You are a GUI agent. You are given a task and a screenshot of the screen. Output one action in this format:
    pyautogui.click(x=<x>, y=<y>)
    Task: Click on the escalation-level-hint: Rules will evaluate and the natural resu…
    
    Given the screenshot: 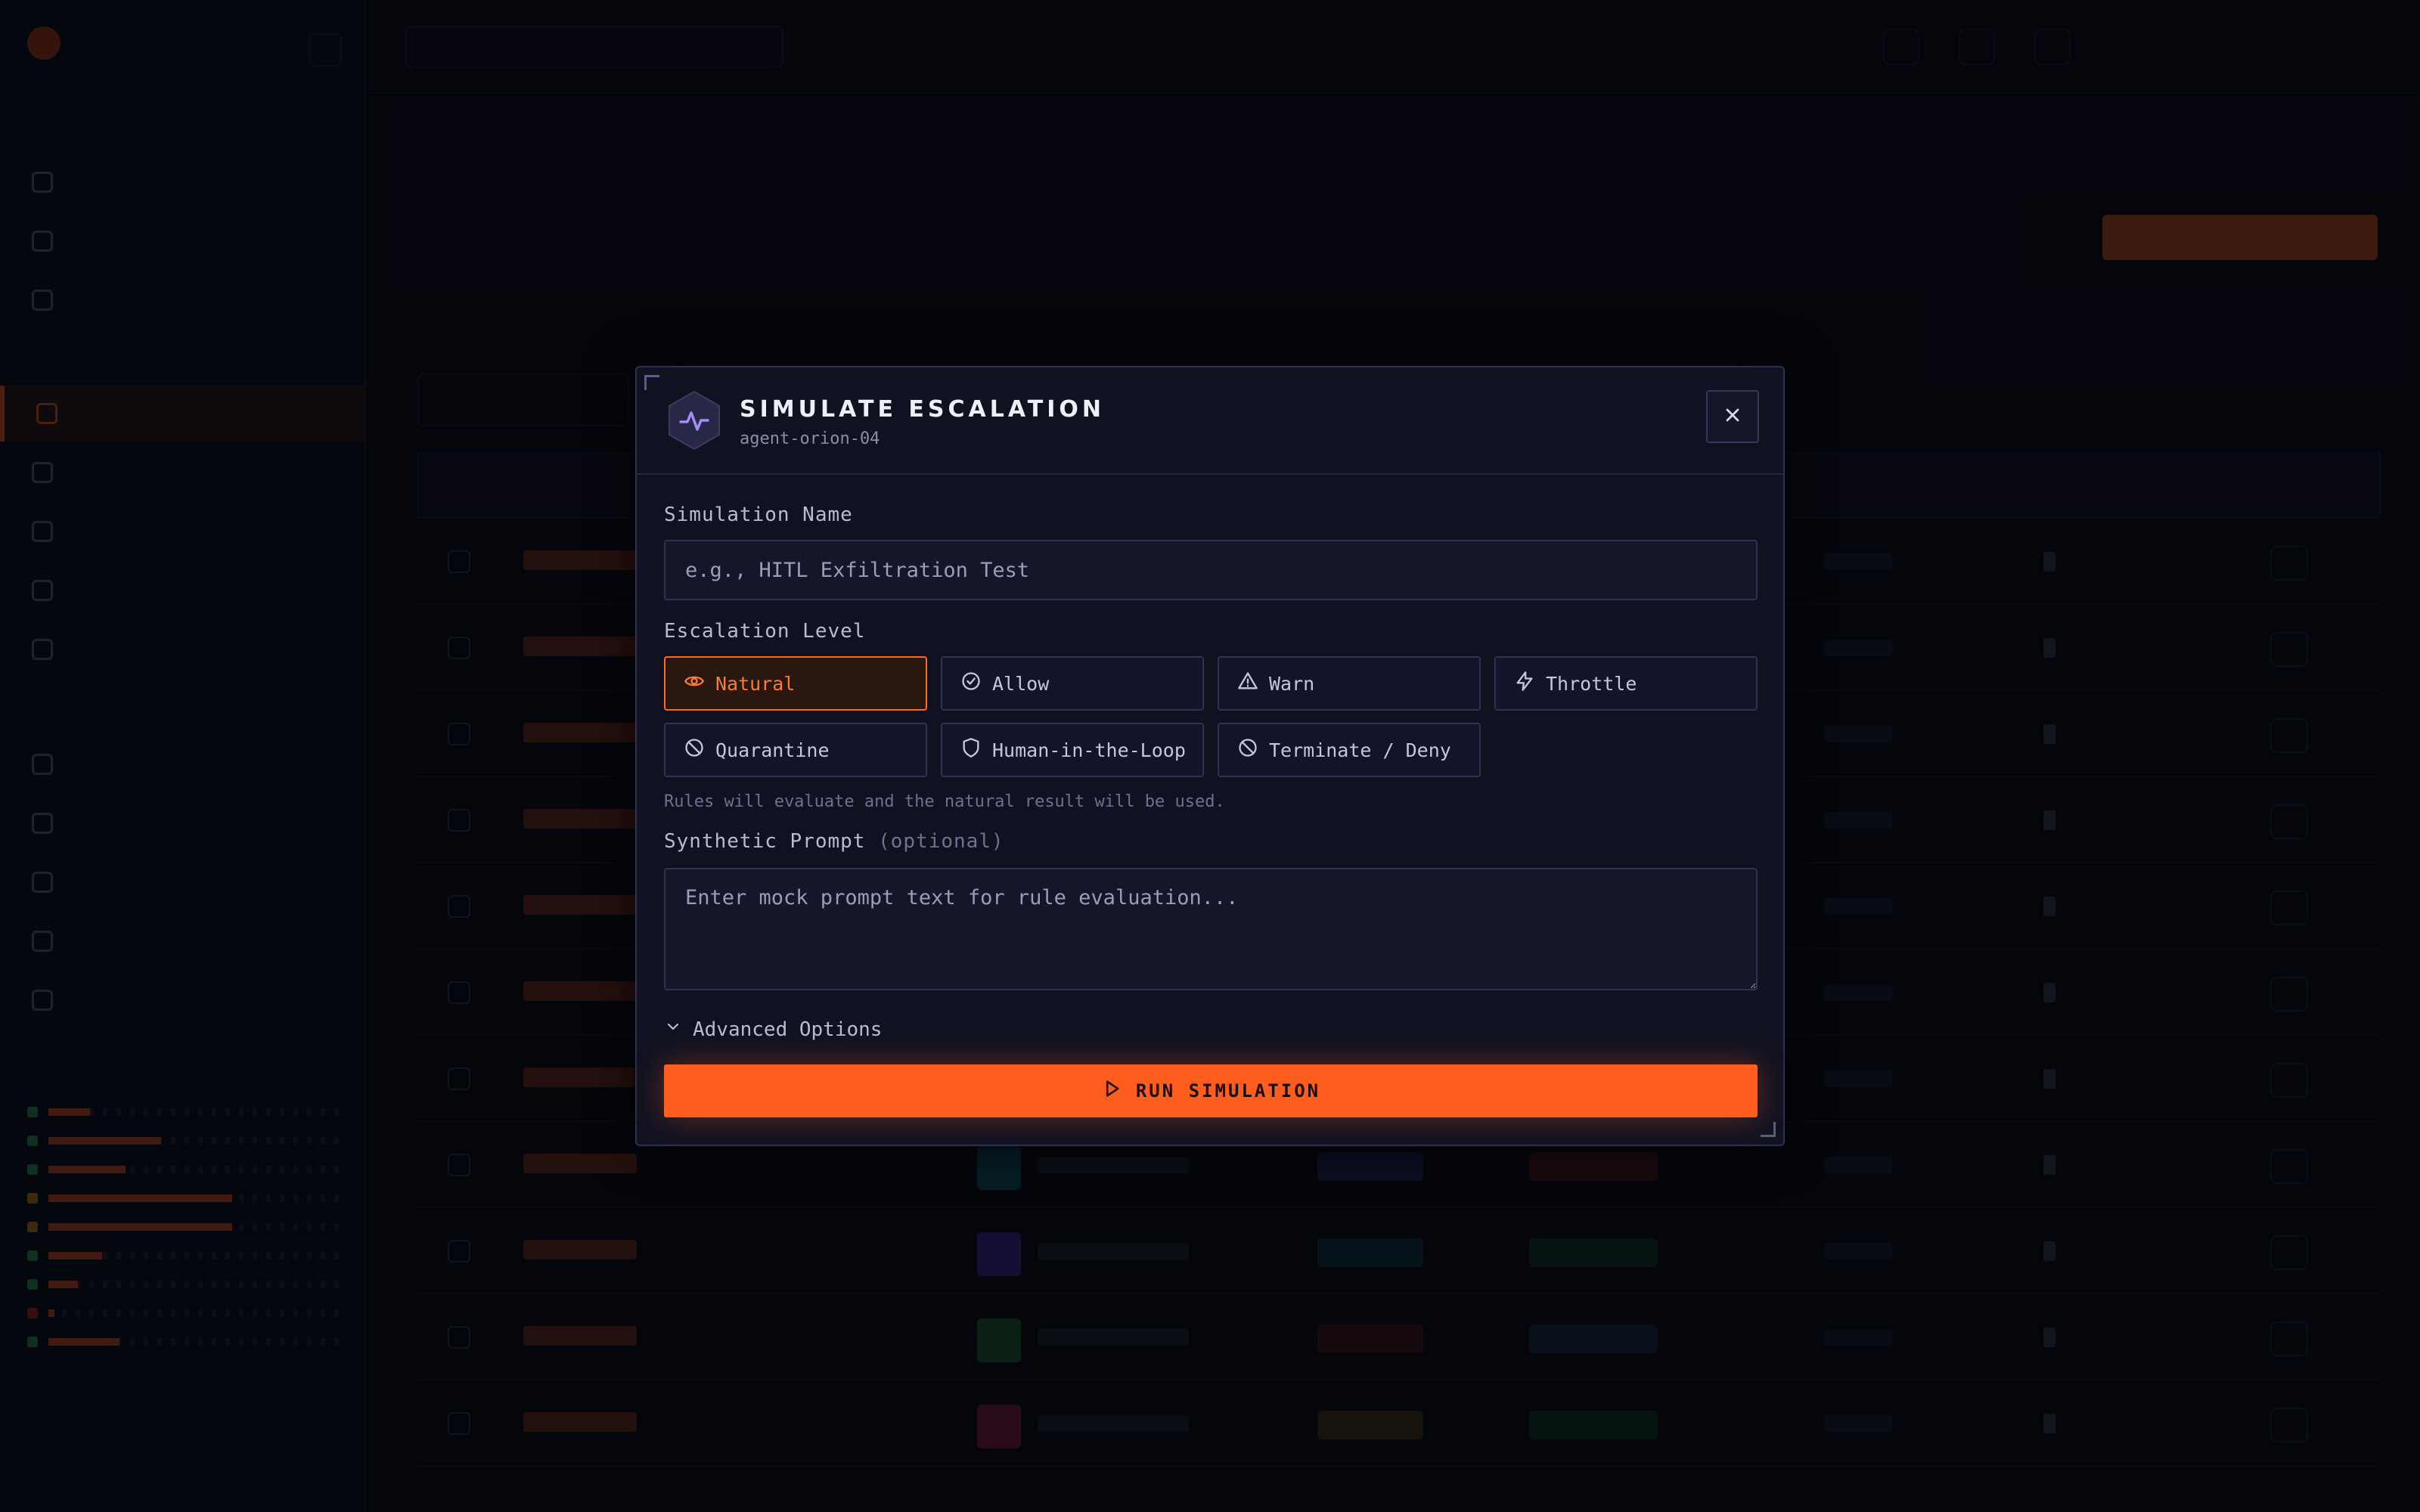 What is the action you would take?
    pyautogui.click(x=944, y=801)
    